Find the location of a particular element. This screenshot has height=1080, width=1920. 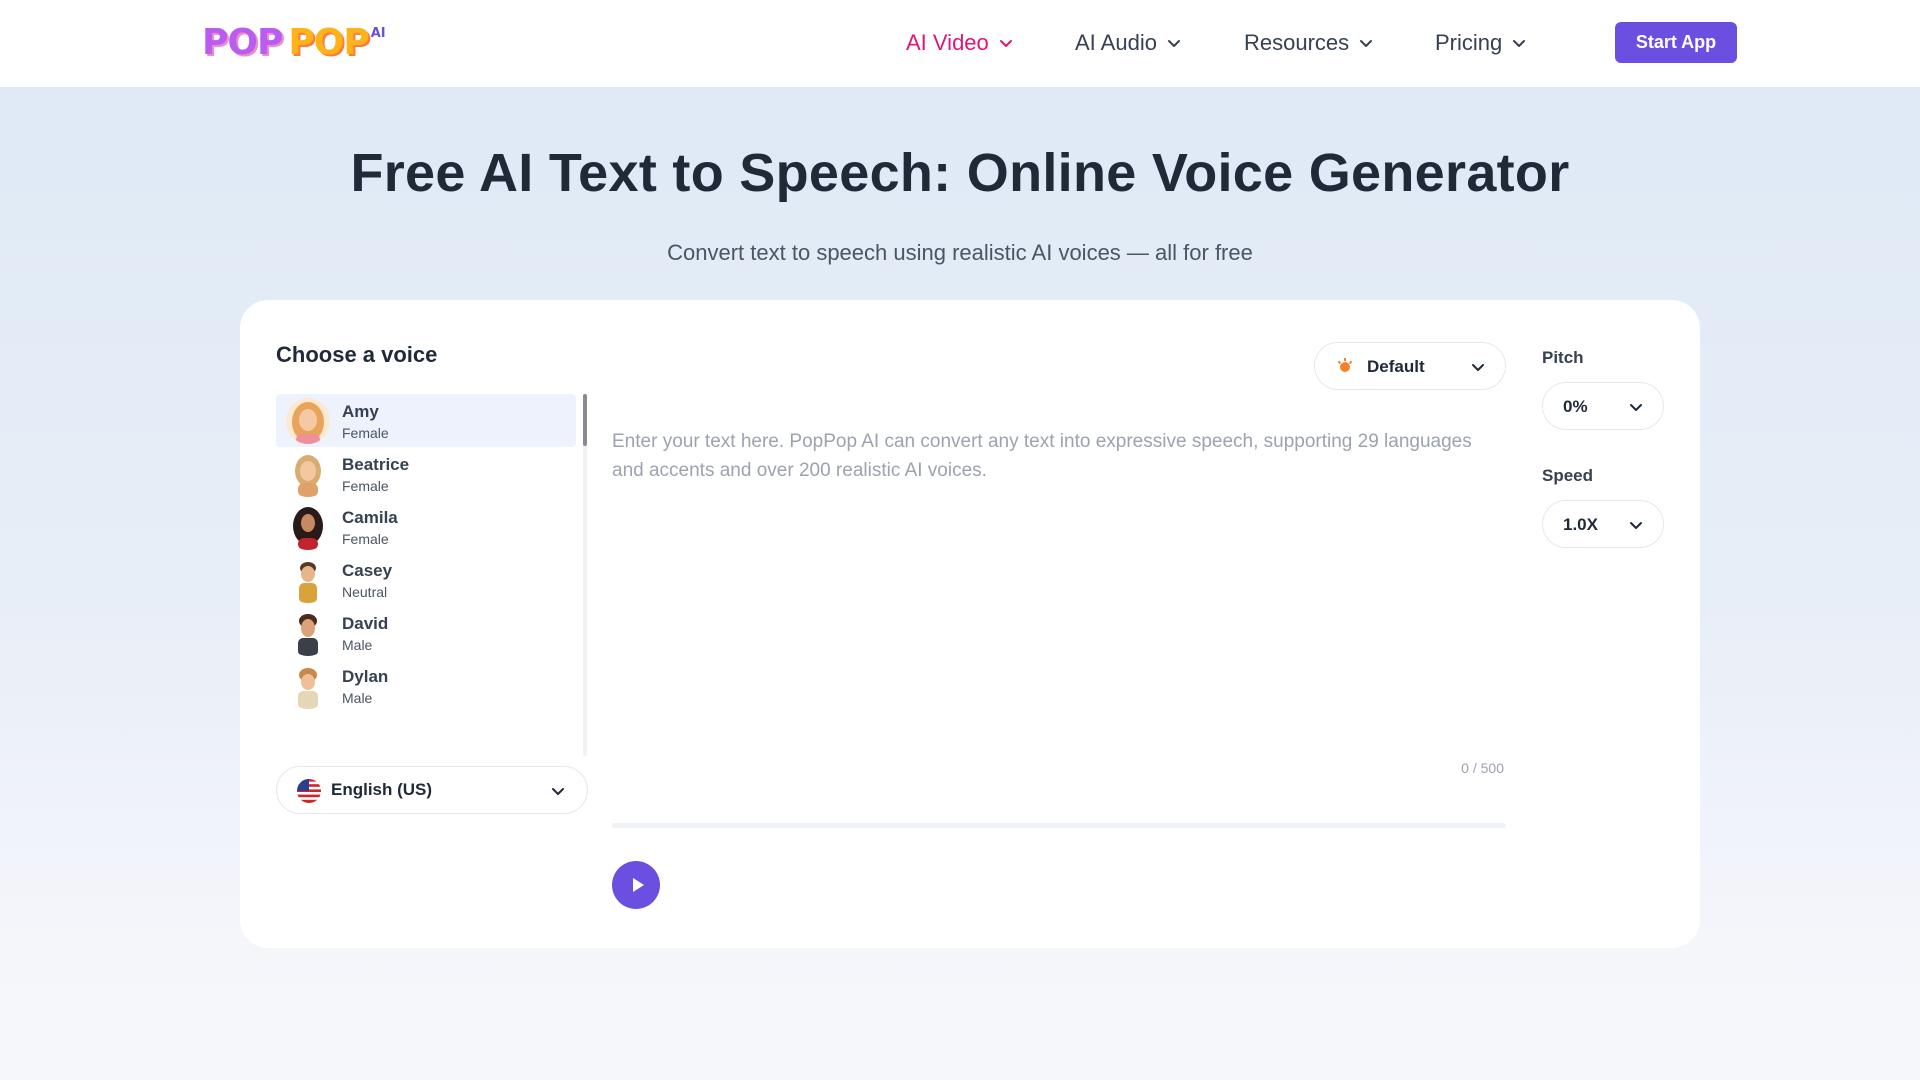

voice-name: Beatrice is located at coordinates (376, 464).